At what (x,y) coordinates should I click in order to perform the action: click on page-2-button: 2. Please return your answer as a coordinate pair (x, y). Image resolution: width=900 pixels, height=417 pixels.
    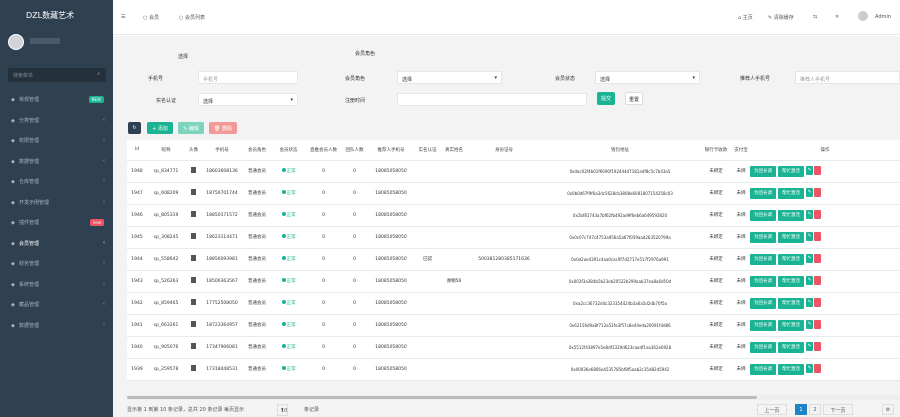
    Looking at the image, I should click on (815, 409).